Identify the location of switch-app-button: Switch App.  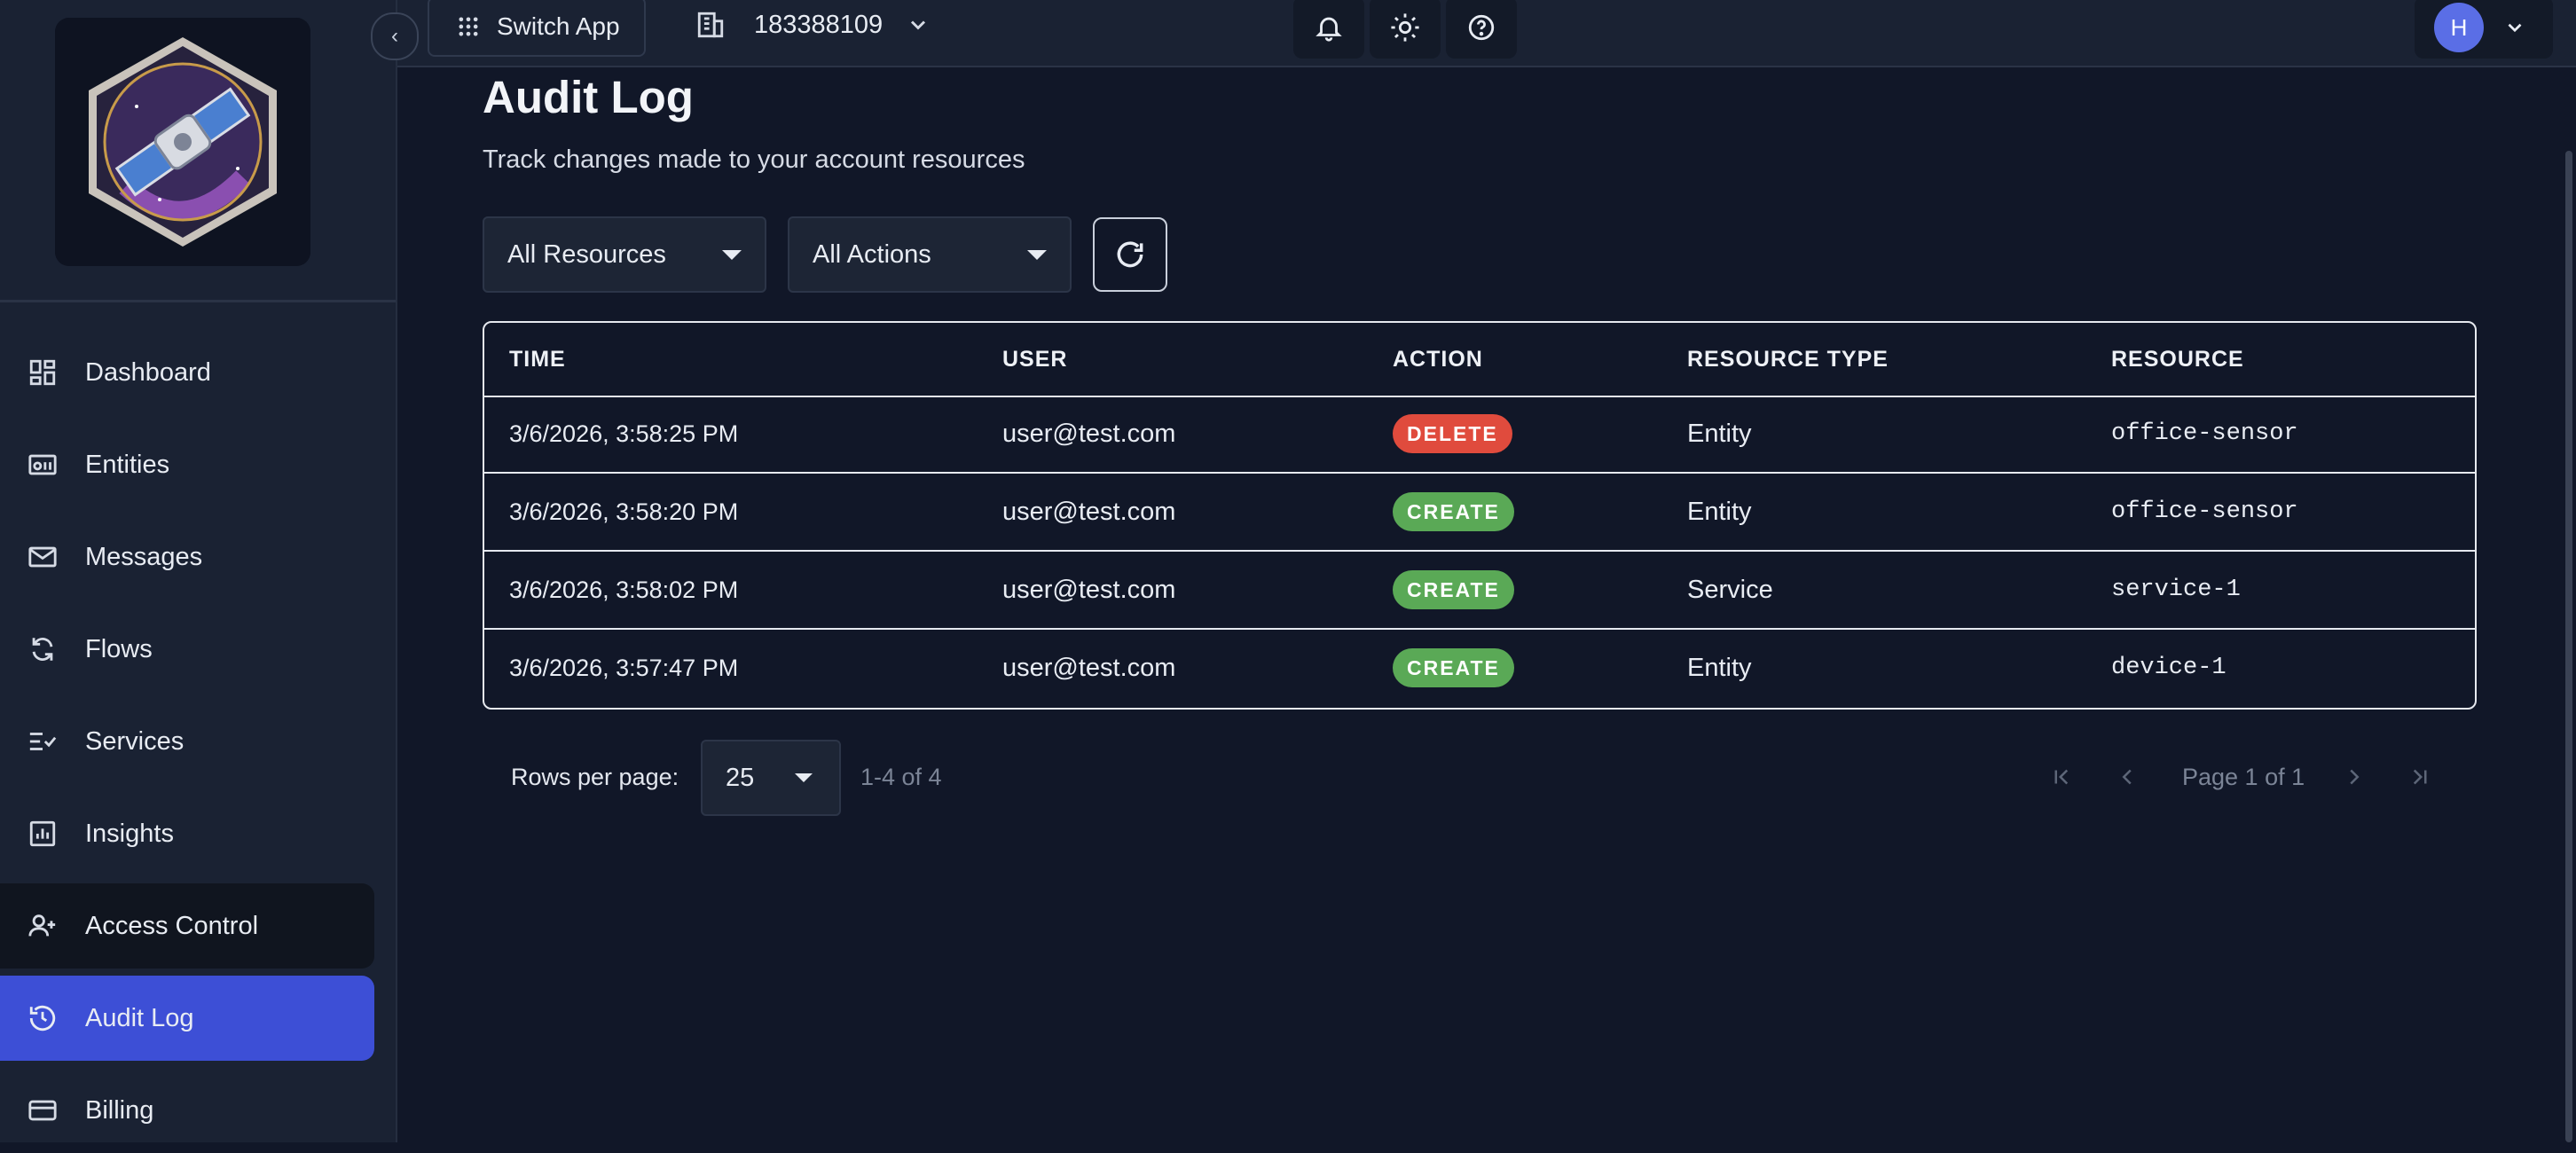
(537, 28).